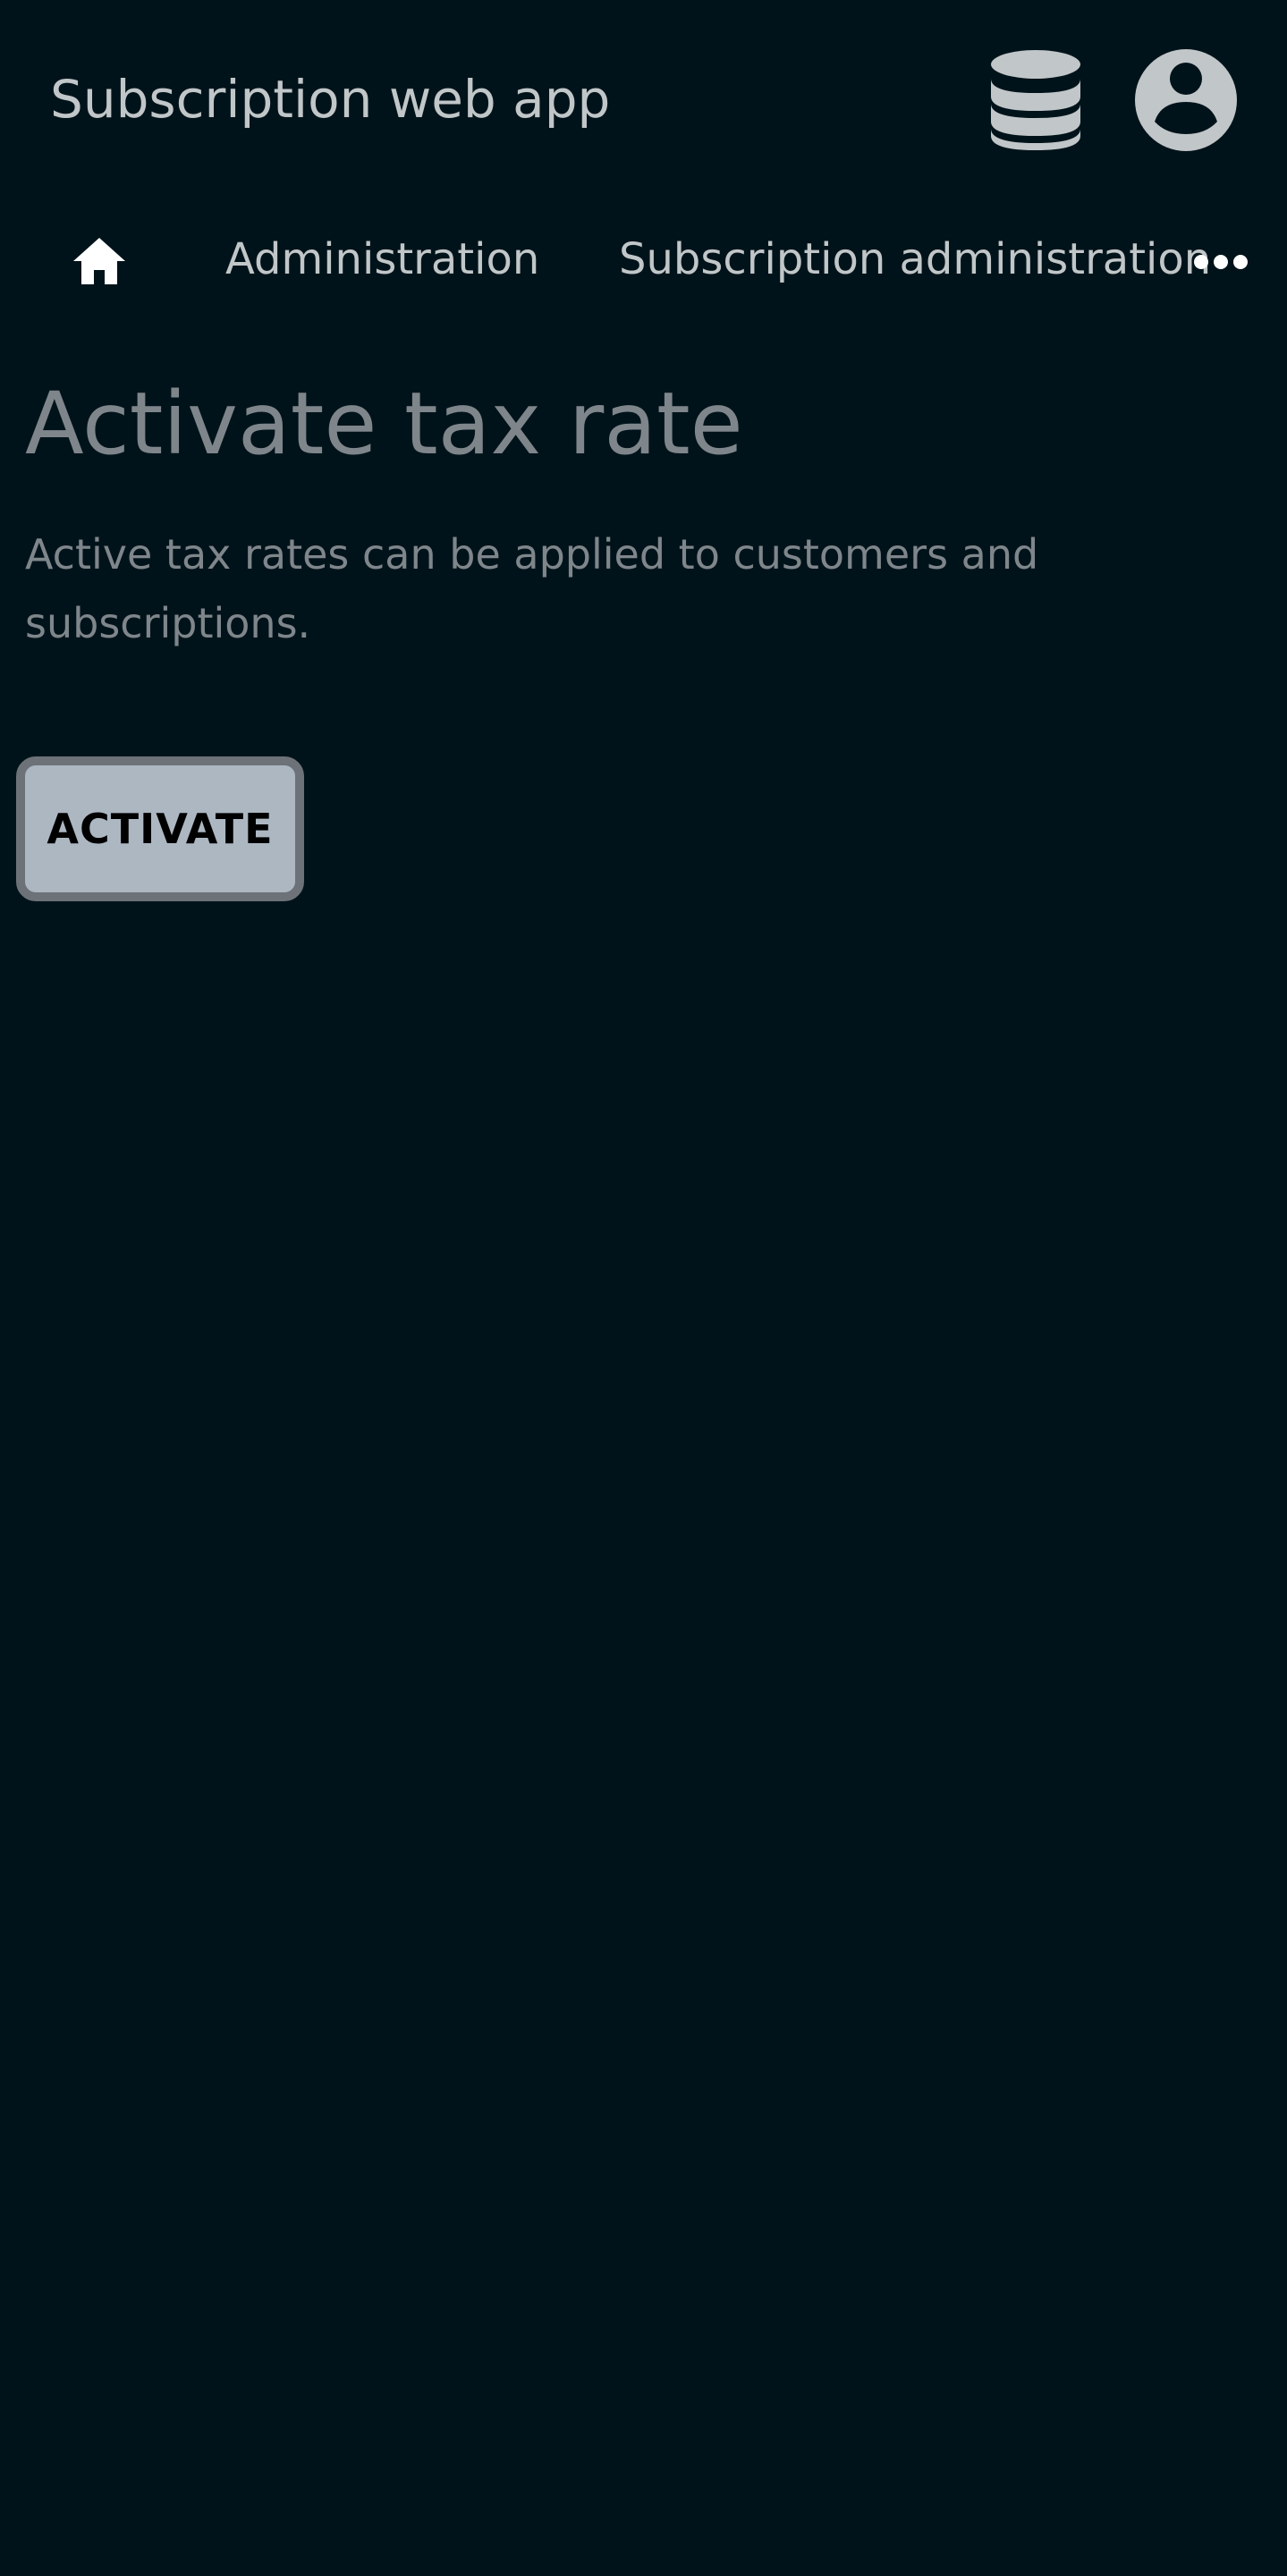 This screenshot has width=1287, height=2576. What do you see at coordinates (160, 828) in the screenshot?
I see `activate-button: ACTIVATE` at bounding box center [160, 828].